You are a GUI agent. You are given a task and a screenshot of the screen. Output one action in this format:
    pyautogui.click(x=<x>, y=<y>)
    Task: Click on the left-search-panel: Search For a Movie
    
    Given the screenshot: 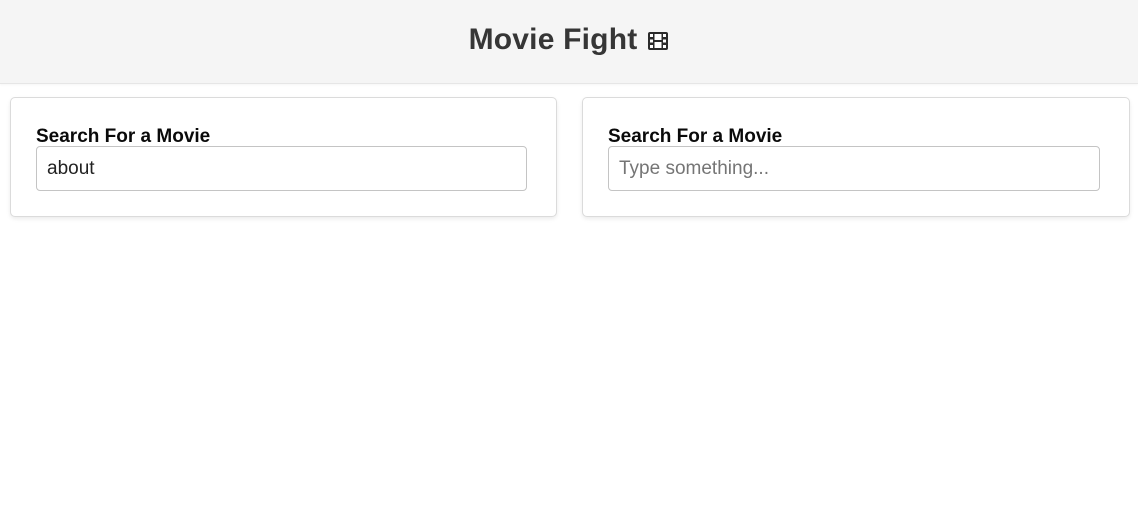 What is the action you would take?
    pyautogui.click(x=283, y=157)
    